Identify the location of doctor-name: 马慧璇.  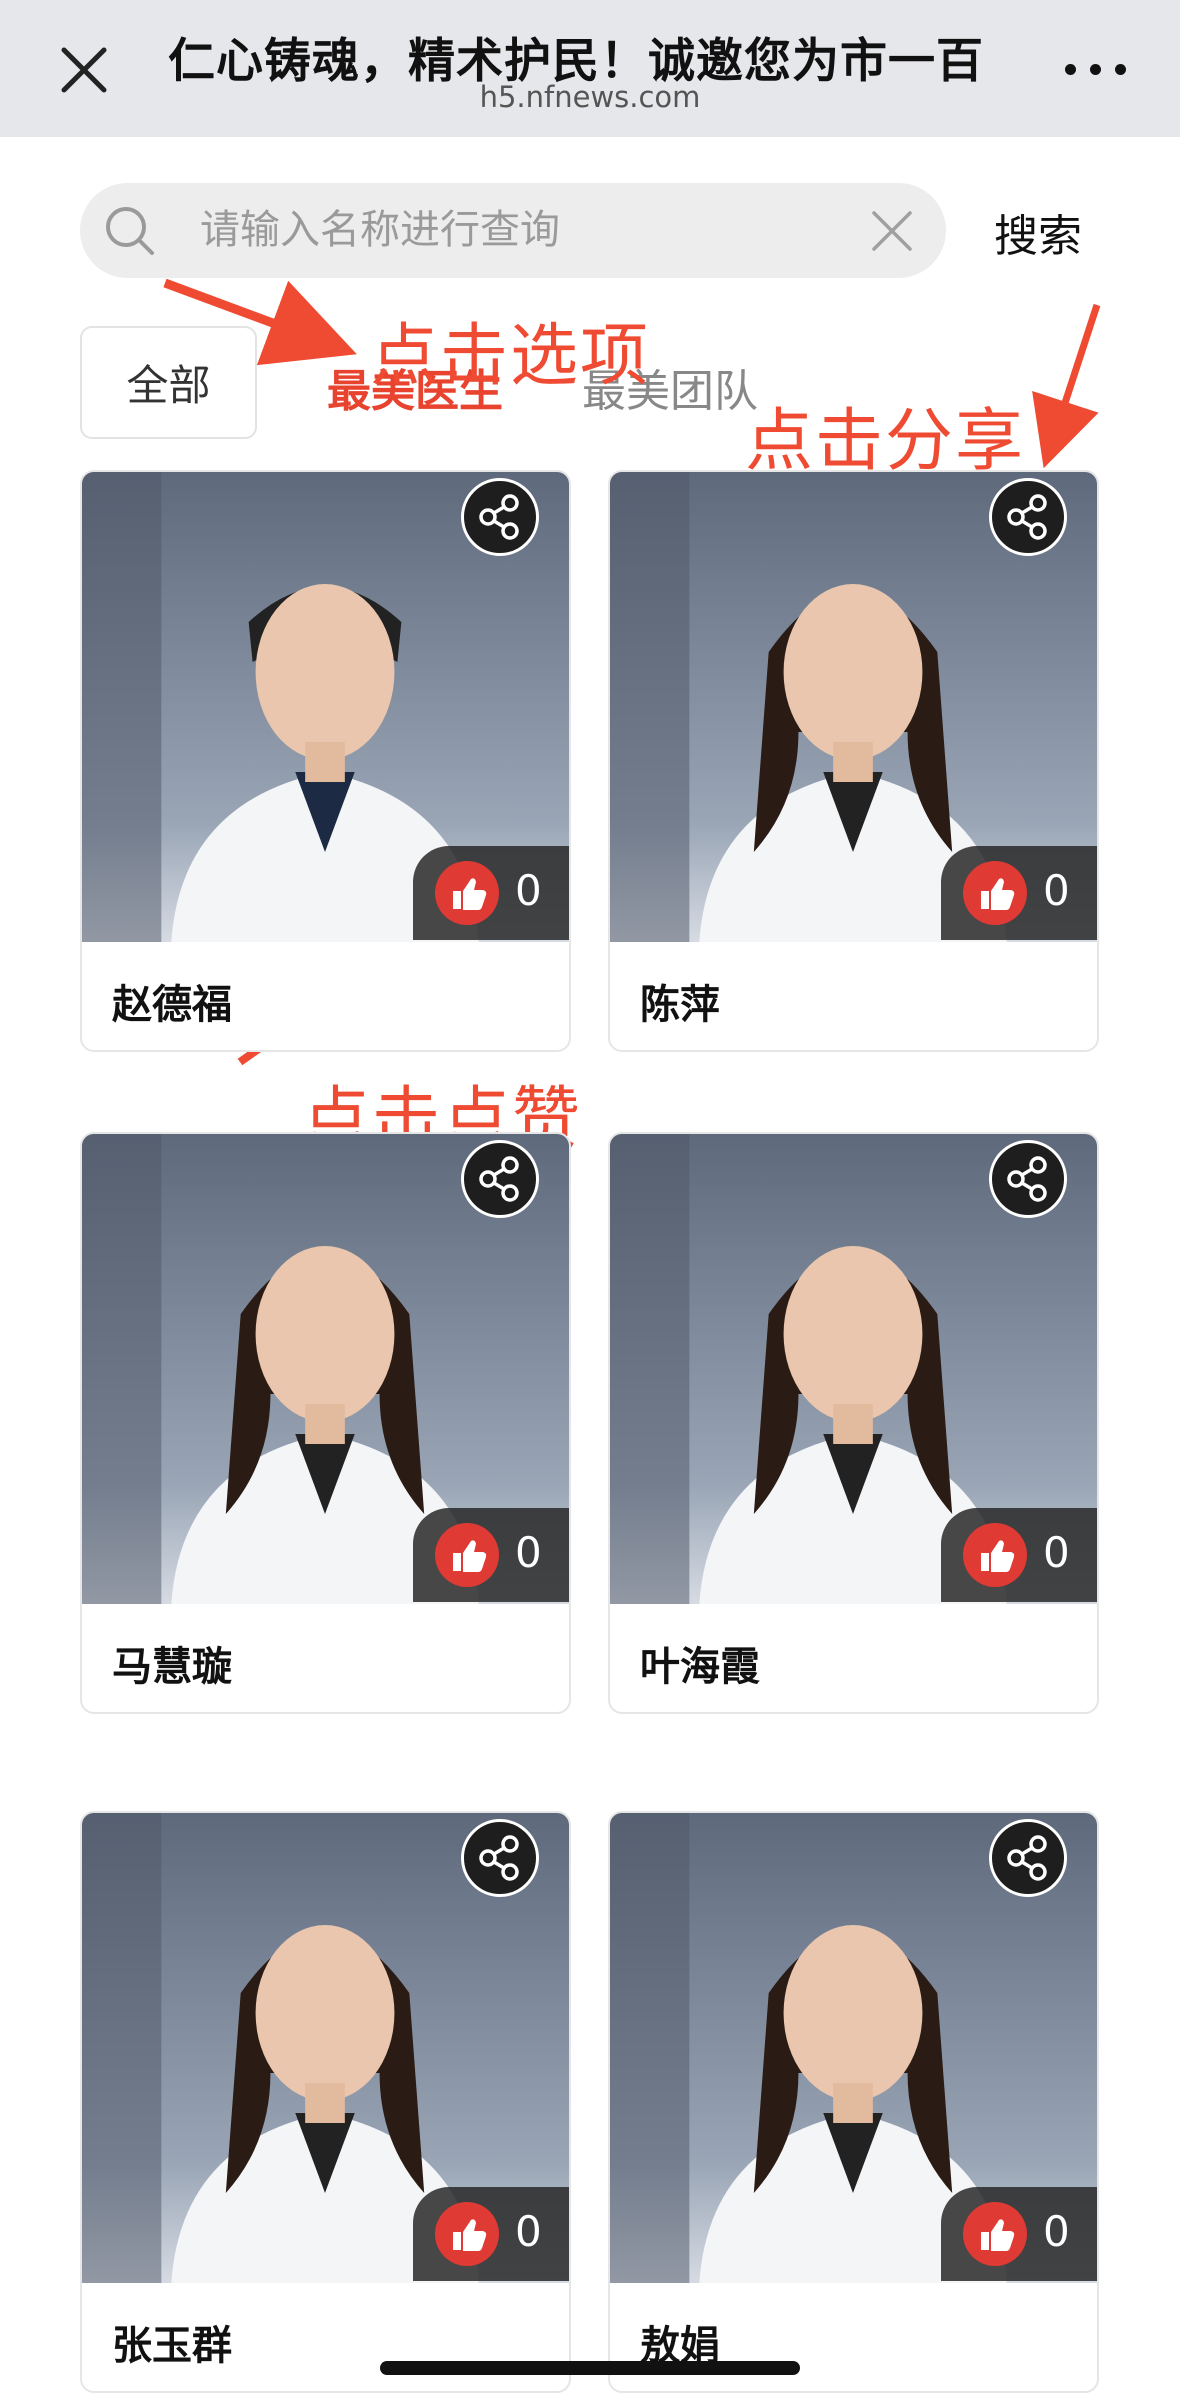
(172, 1667).